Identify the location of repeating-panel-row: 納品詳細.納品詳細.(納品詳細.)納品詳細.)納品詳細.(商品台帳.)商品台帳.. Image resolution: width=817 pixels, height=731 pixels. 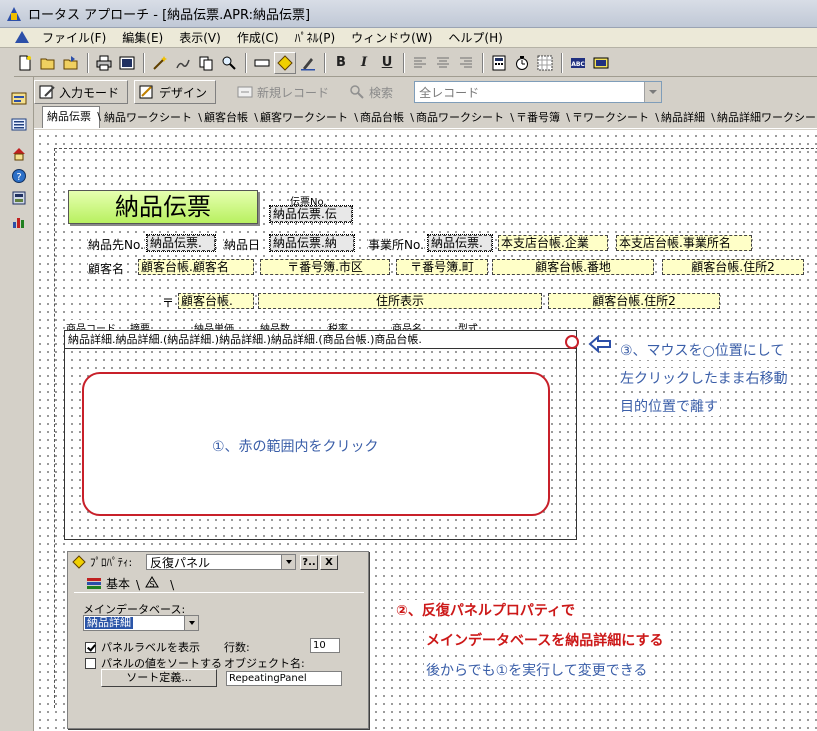
(320, 340).